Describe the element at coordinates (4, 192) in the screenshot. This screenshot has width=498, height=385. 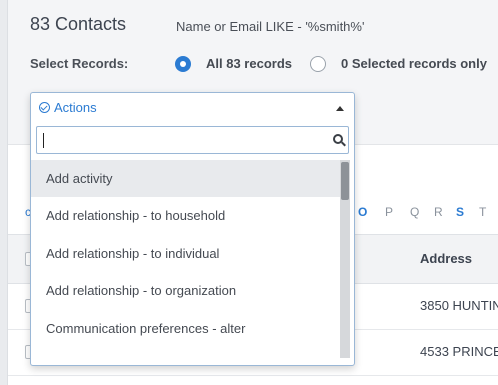
I see `page-left-edge` at that location.